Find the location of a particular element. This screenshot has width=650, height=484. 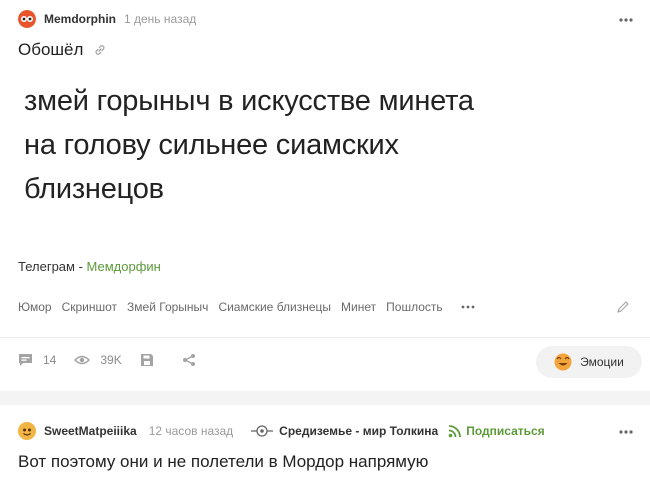

share-stat is located at coordinates (194, 360).